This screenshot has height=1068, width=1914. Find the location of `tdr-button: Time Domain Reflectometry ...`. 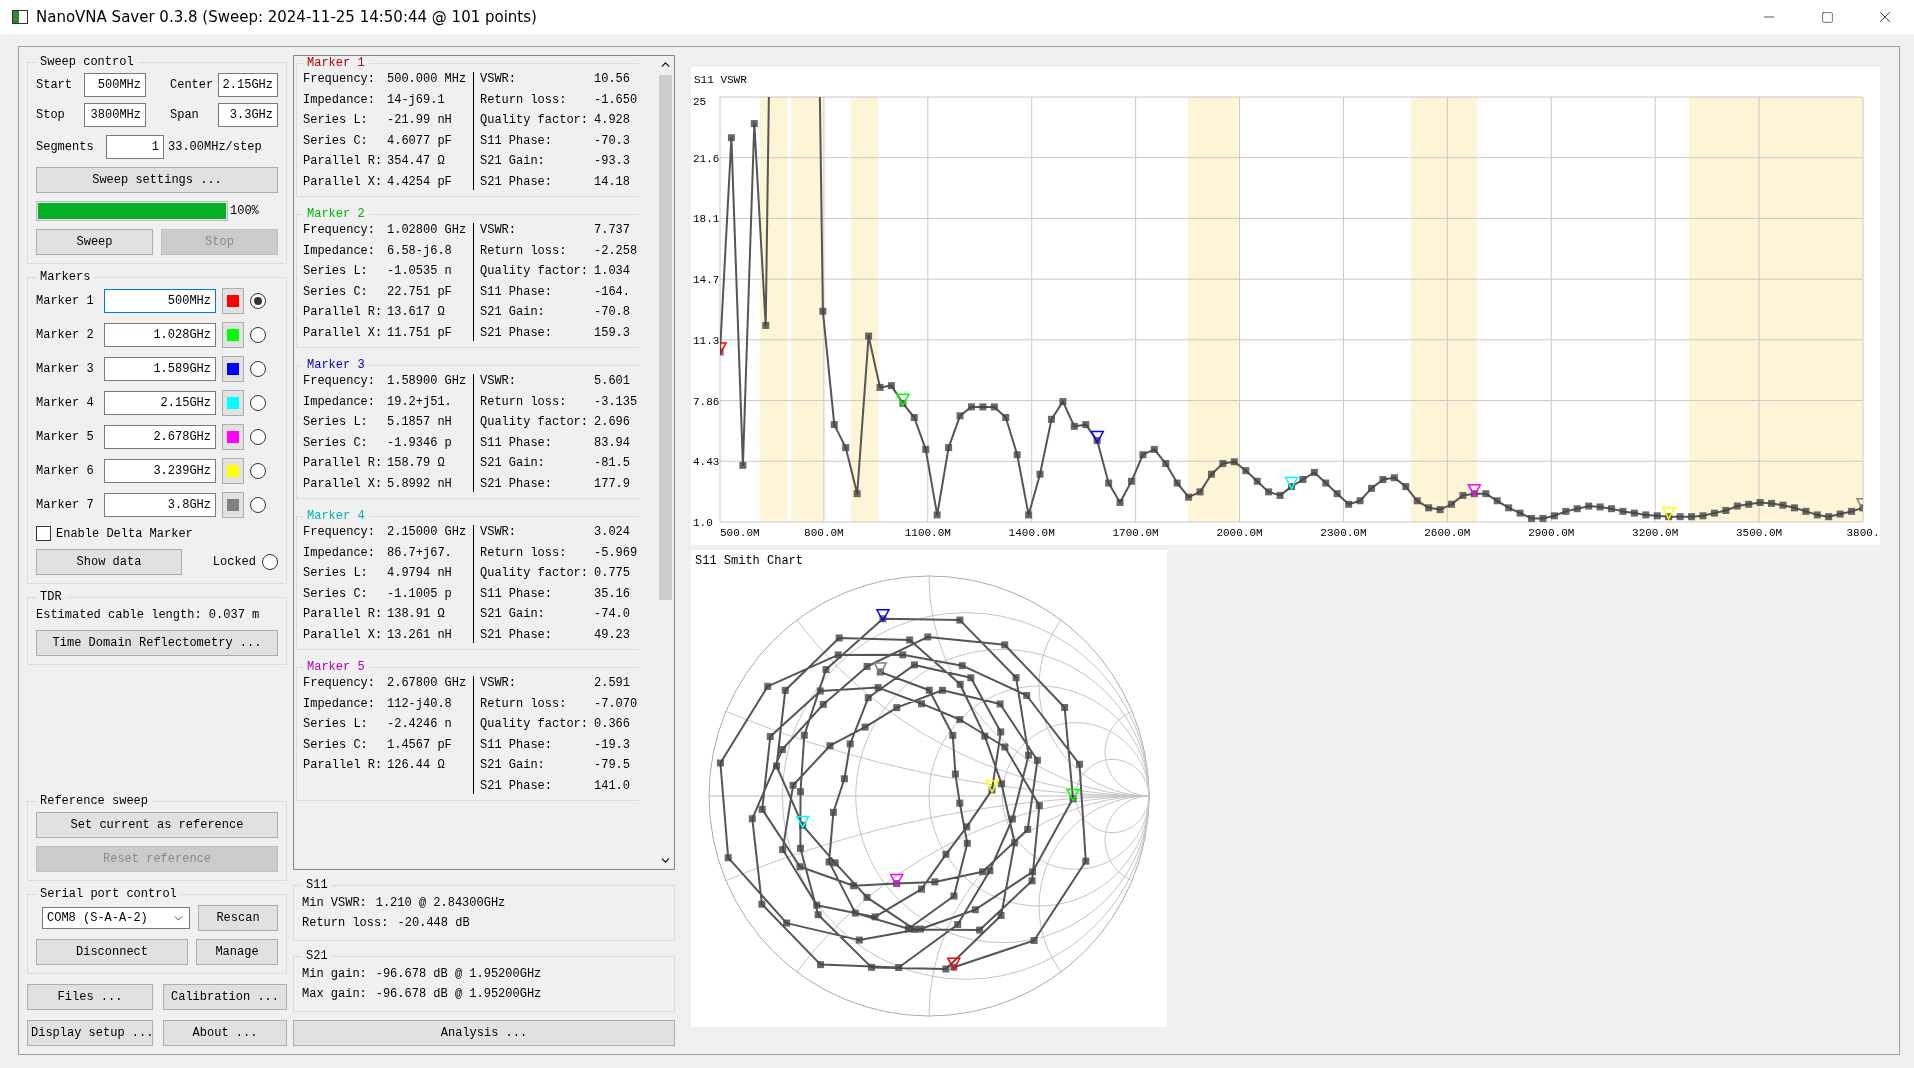

tdr-button: Time Domain Reflectometry ... is located at coordinates (157, 643).